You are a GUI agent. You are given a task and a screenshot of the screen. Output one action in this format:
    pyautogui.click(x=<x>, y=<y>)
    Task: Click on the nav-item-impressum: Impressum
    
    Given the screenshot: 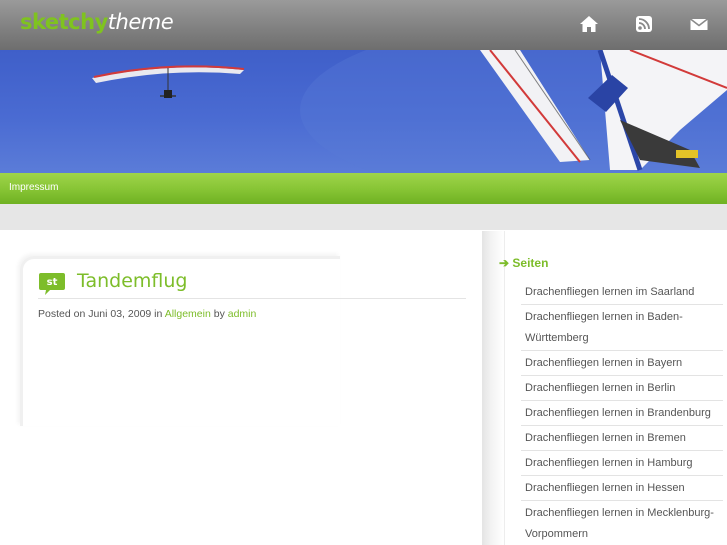 What is the action you would take?
    pyautogui.click(x=33, y=187)
    